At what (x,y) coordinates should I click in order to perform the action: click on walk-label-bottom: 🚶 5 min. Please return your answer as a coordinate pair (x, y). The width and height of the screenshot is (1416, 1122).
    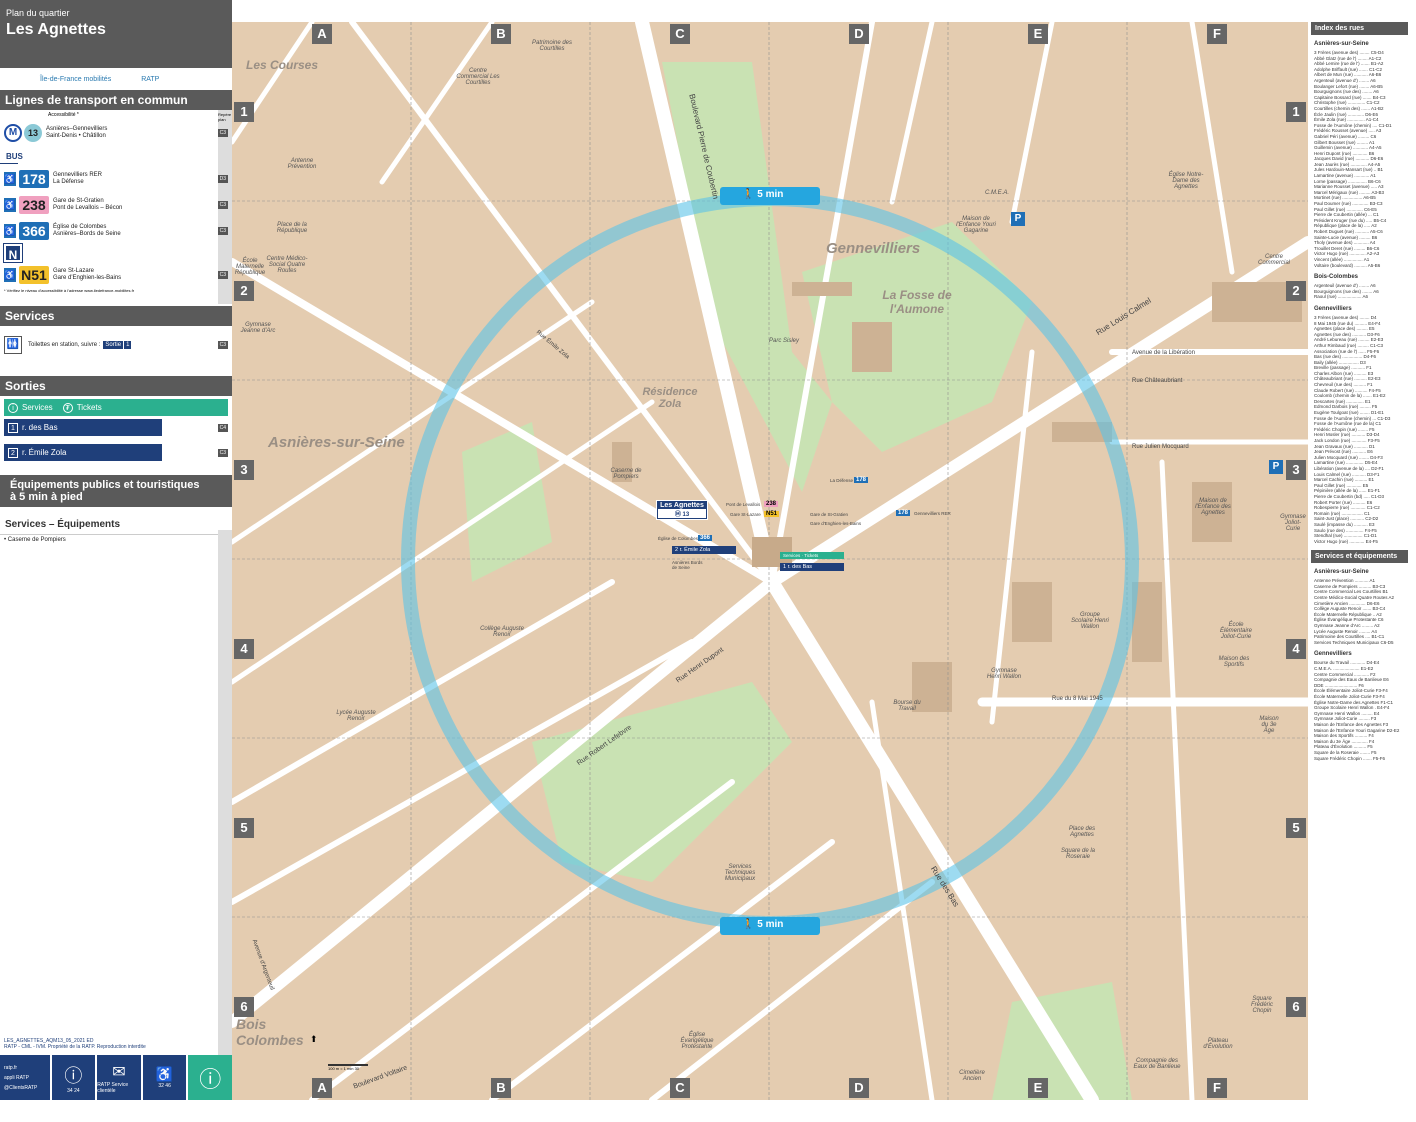
    Looking at the image, I should click on (762, 924).